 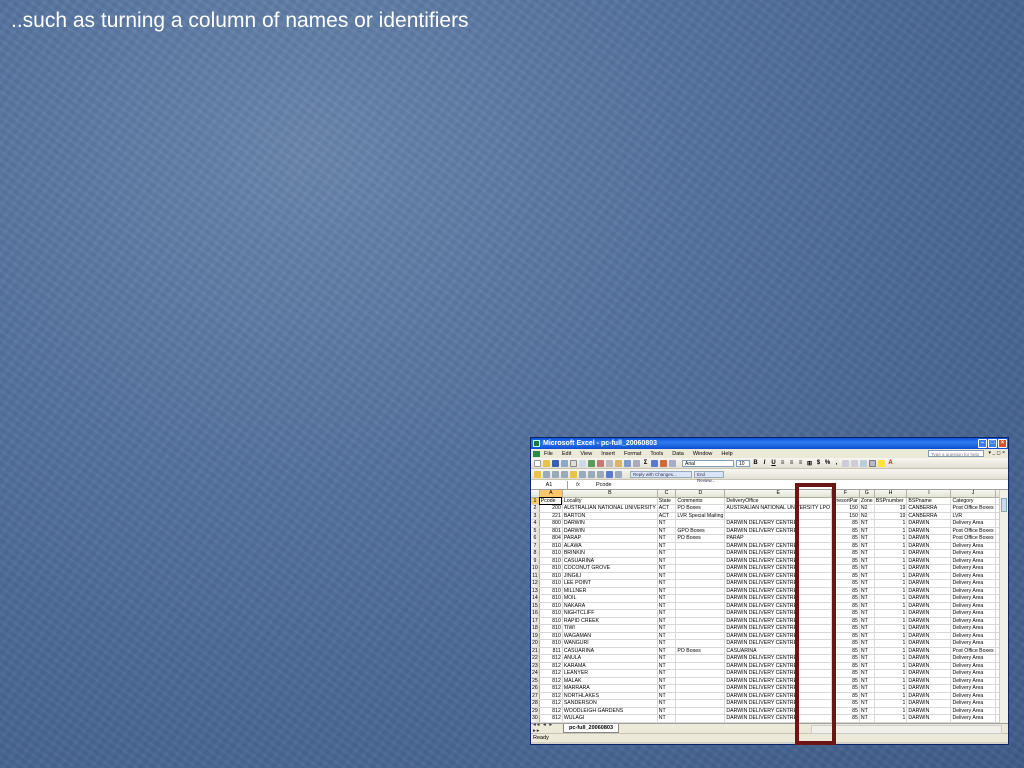 What do you see at coordinates (654, 463) in the screenshot?
I see `sort-ascending-icon` at bounding box center [654, 463].